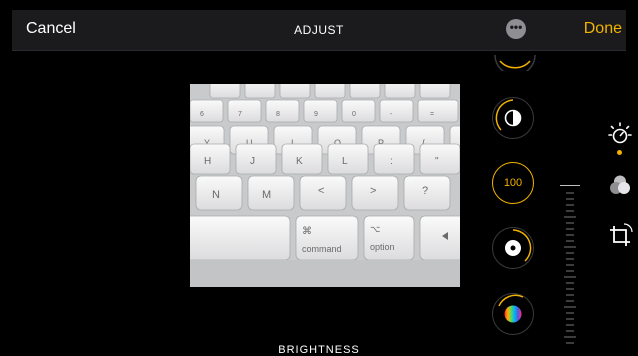  I want to click on key-sub-1: 7, so click(240, 114).